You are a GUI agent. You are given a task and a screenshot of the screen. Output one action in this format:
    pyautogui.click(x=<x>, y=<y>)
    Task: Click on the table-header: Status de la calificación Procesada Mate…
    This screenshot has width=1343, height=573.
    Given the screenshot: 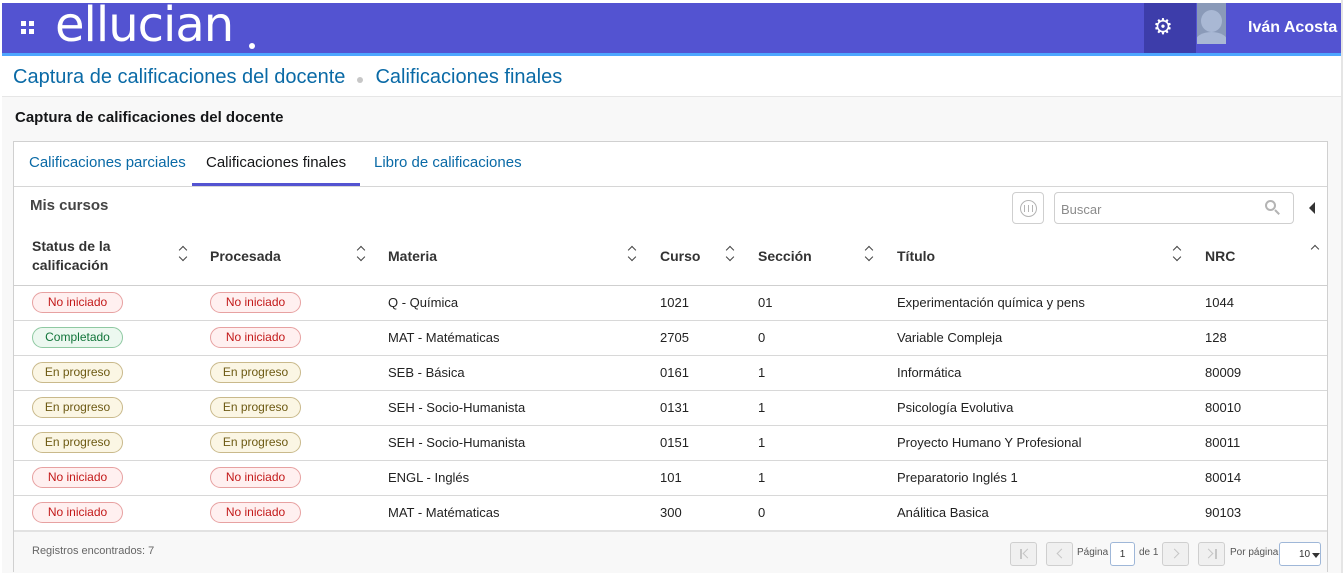 What is the action you would take?
    pyautogui.click(x=670, y=257)
    